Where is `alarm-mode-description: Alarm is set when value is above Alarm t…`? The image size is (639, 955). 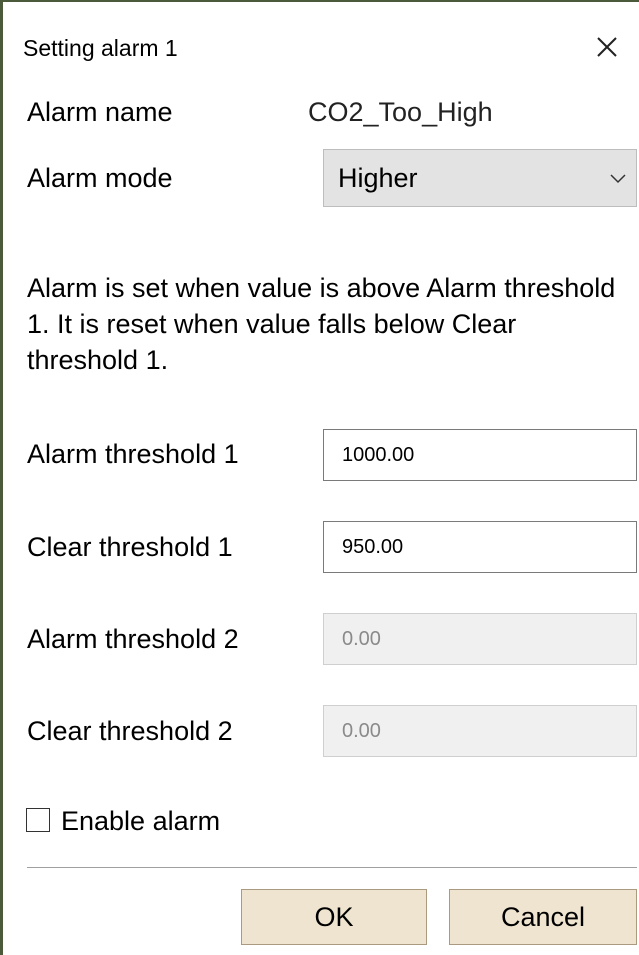
alarm-mode-description: Alarm is set when value is above Alarm t… is located at coordinates (321, 324).